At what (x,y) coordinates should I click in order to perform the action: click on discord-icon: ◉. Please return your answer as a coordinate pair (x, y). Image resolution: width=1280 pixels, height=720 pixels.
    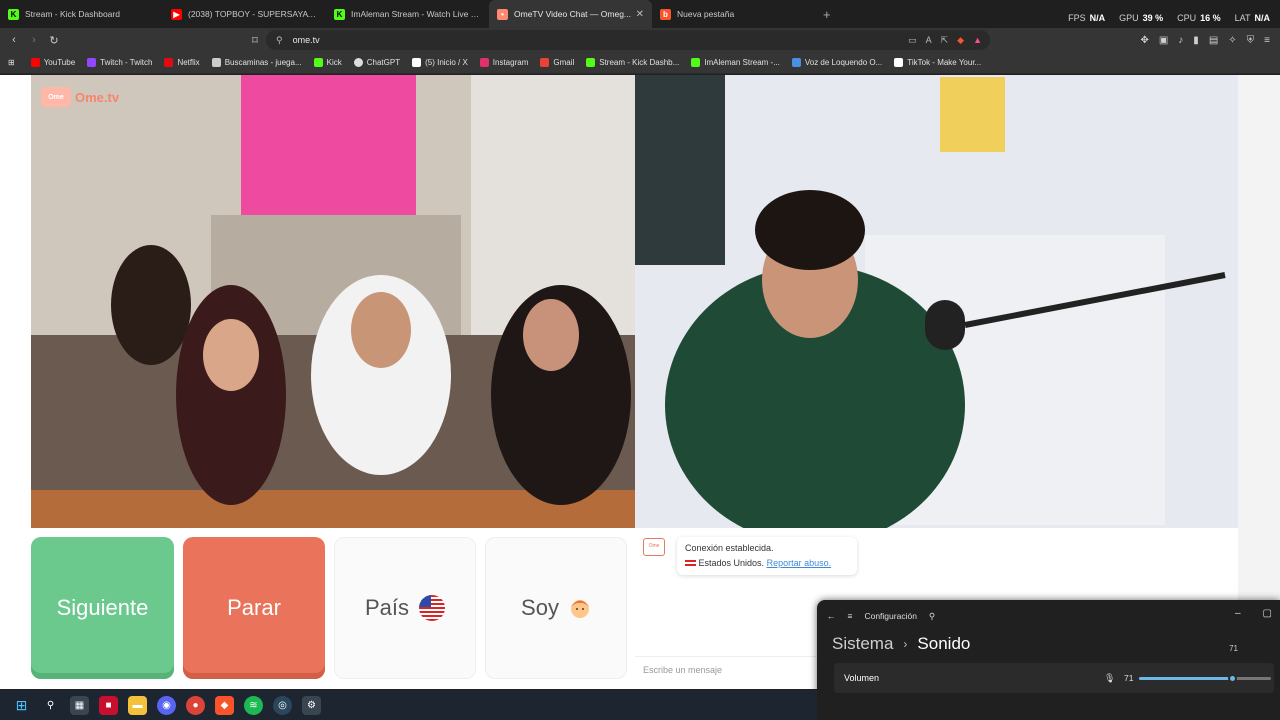
    Looking at the image, I should click on (166, 705).